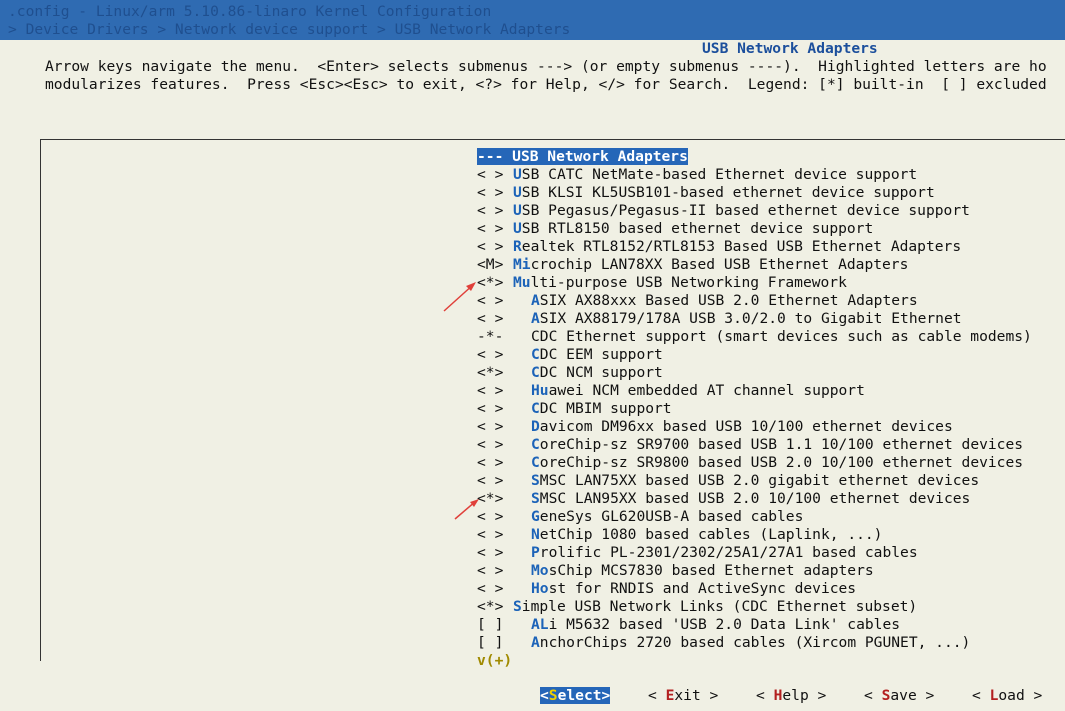 This screenshot has height=711, width=1065. Describe the element at coordinates (535, 426) in the screenshot. I see `menu-item-hotkey: D` at that location.